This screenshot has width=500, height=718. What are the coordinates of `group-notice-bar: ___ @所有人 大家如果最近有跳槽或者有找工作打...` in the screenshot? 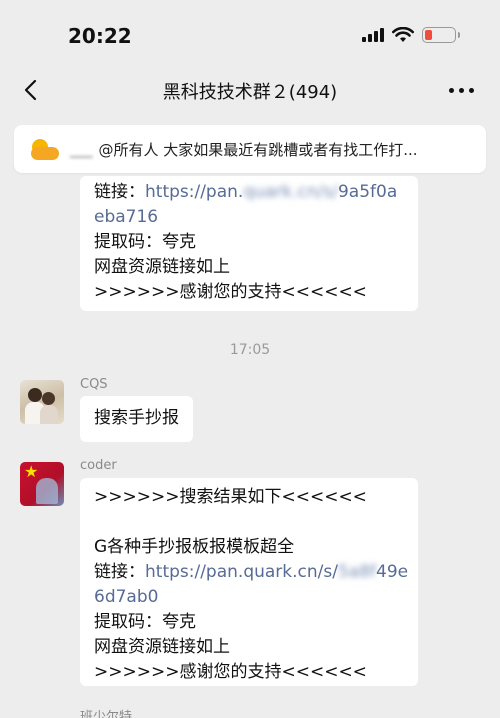 It's located at (250, 149).